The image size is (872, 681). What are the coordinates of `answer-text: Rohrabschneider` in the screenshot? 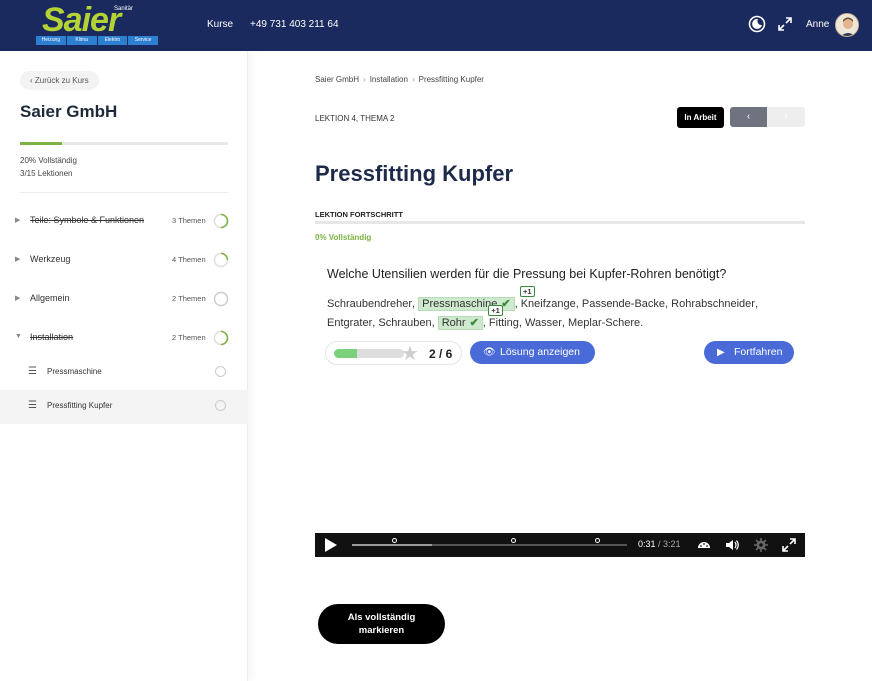 It's located at (713, 304).